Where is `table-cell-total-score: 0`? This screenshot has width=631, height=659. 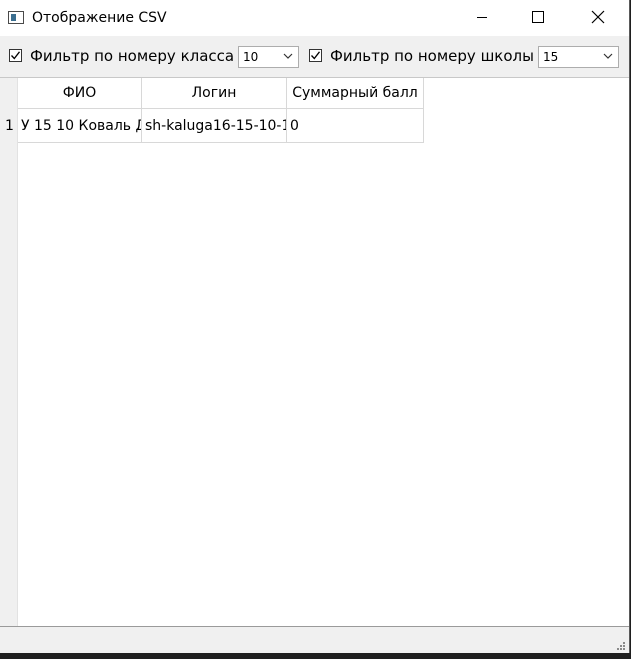 table-cell-total-score: 0 is located at coordinates (355, 126).